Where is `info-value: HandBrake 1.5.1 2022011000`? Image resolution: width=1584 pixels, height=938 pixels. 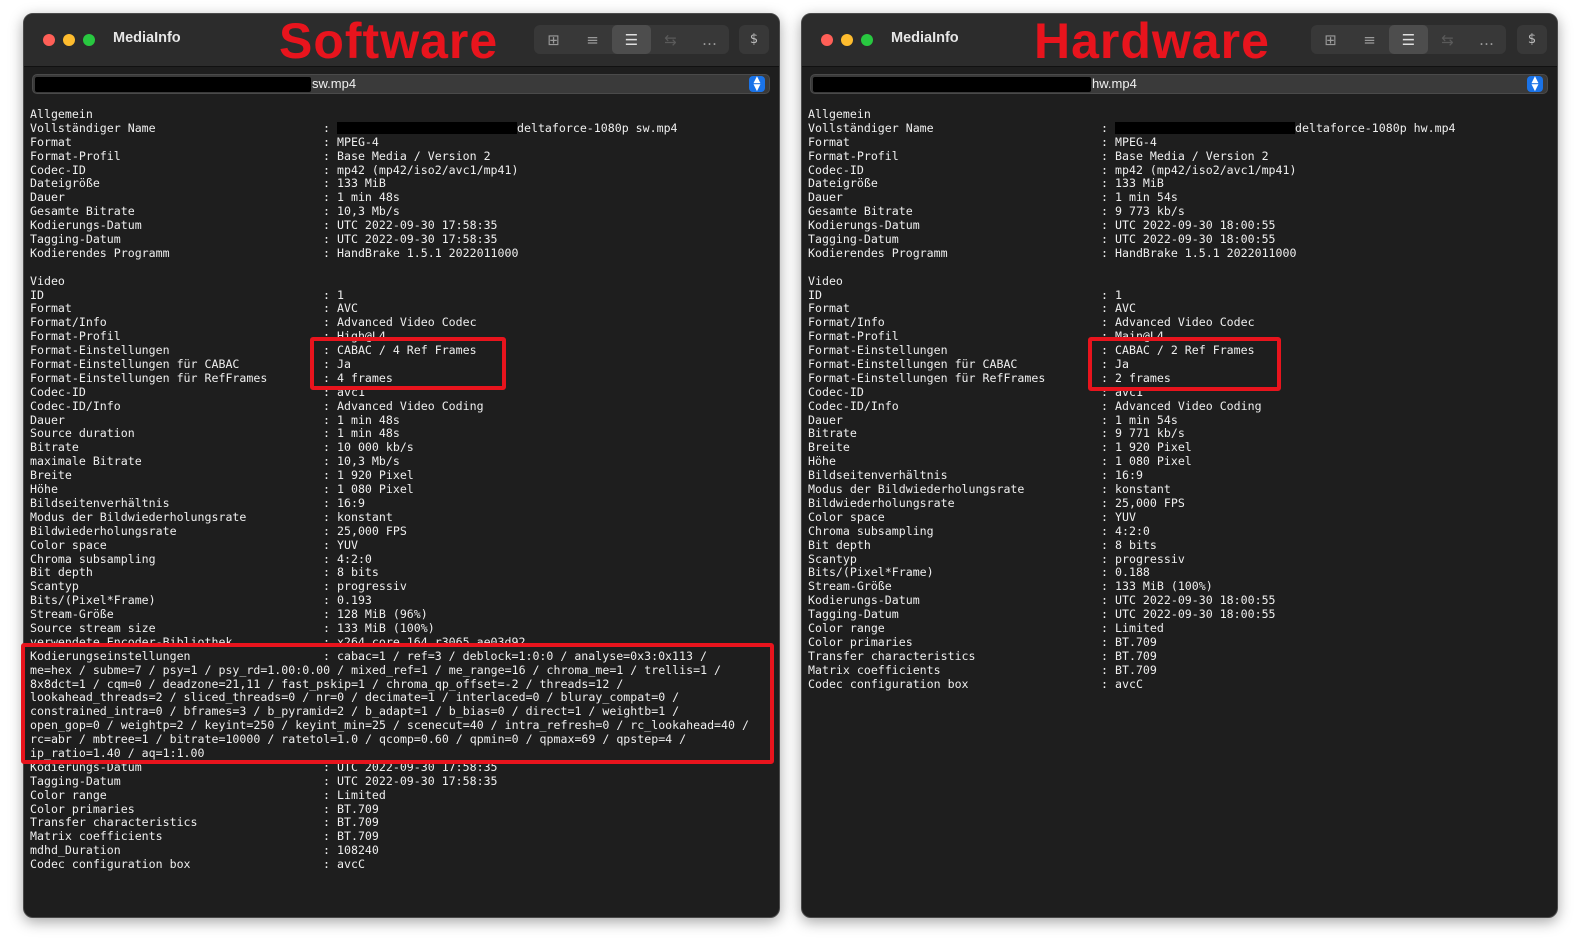 info-value: HandBrake 1.5.1 2022011000 is located at coordinates (1206, 252).